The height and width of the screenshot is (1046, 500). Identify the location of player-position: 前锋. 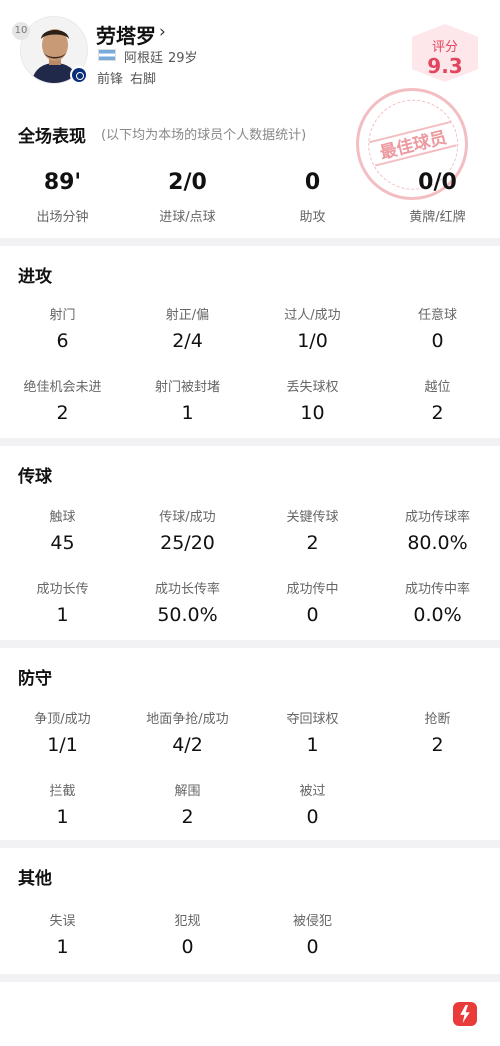
(110, 79).